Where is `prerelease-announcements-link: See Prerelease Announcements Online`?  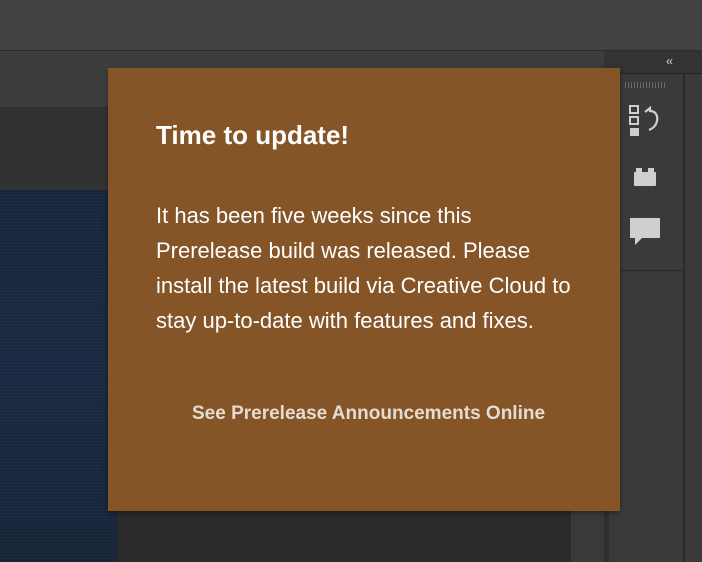 prerelease-announcements-link: See Prerelease Announcements Online is located at coordinates (372, 414).